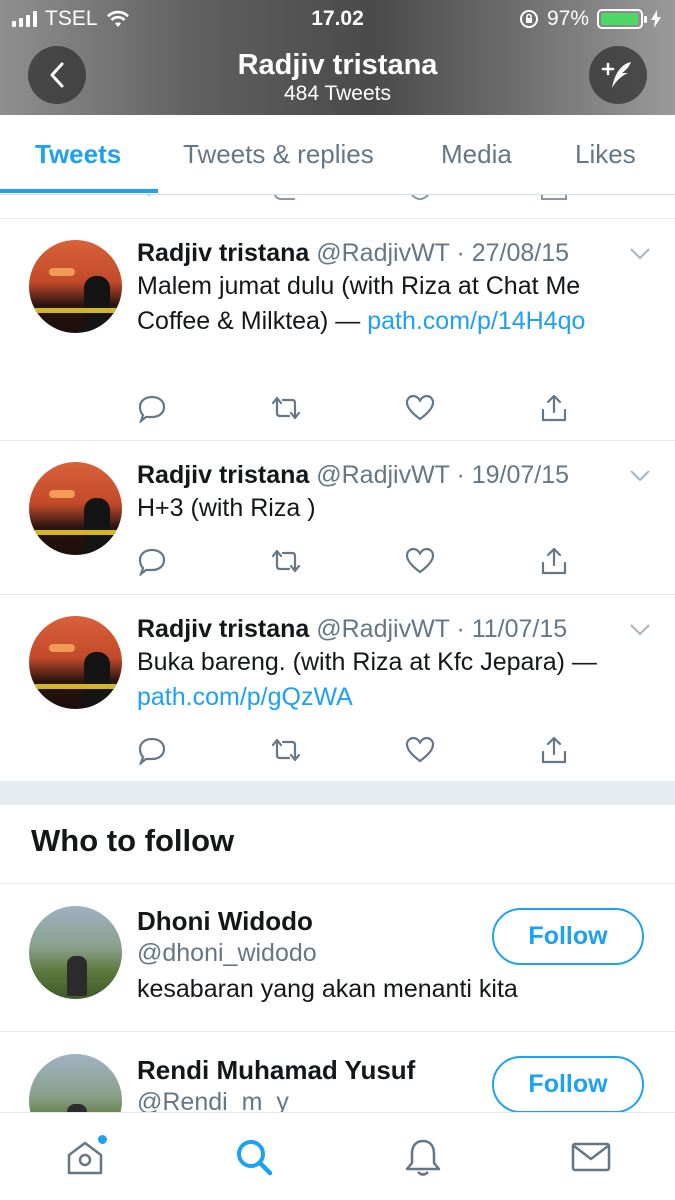  I want to click on nav-search, so click(254, 1157).